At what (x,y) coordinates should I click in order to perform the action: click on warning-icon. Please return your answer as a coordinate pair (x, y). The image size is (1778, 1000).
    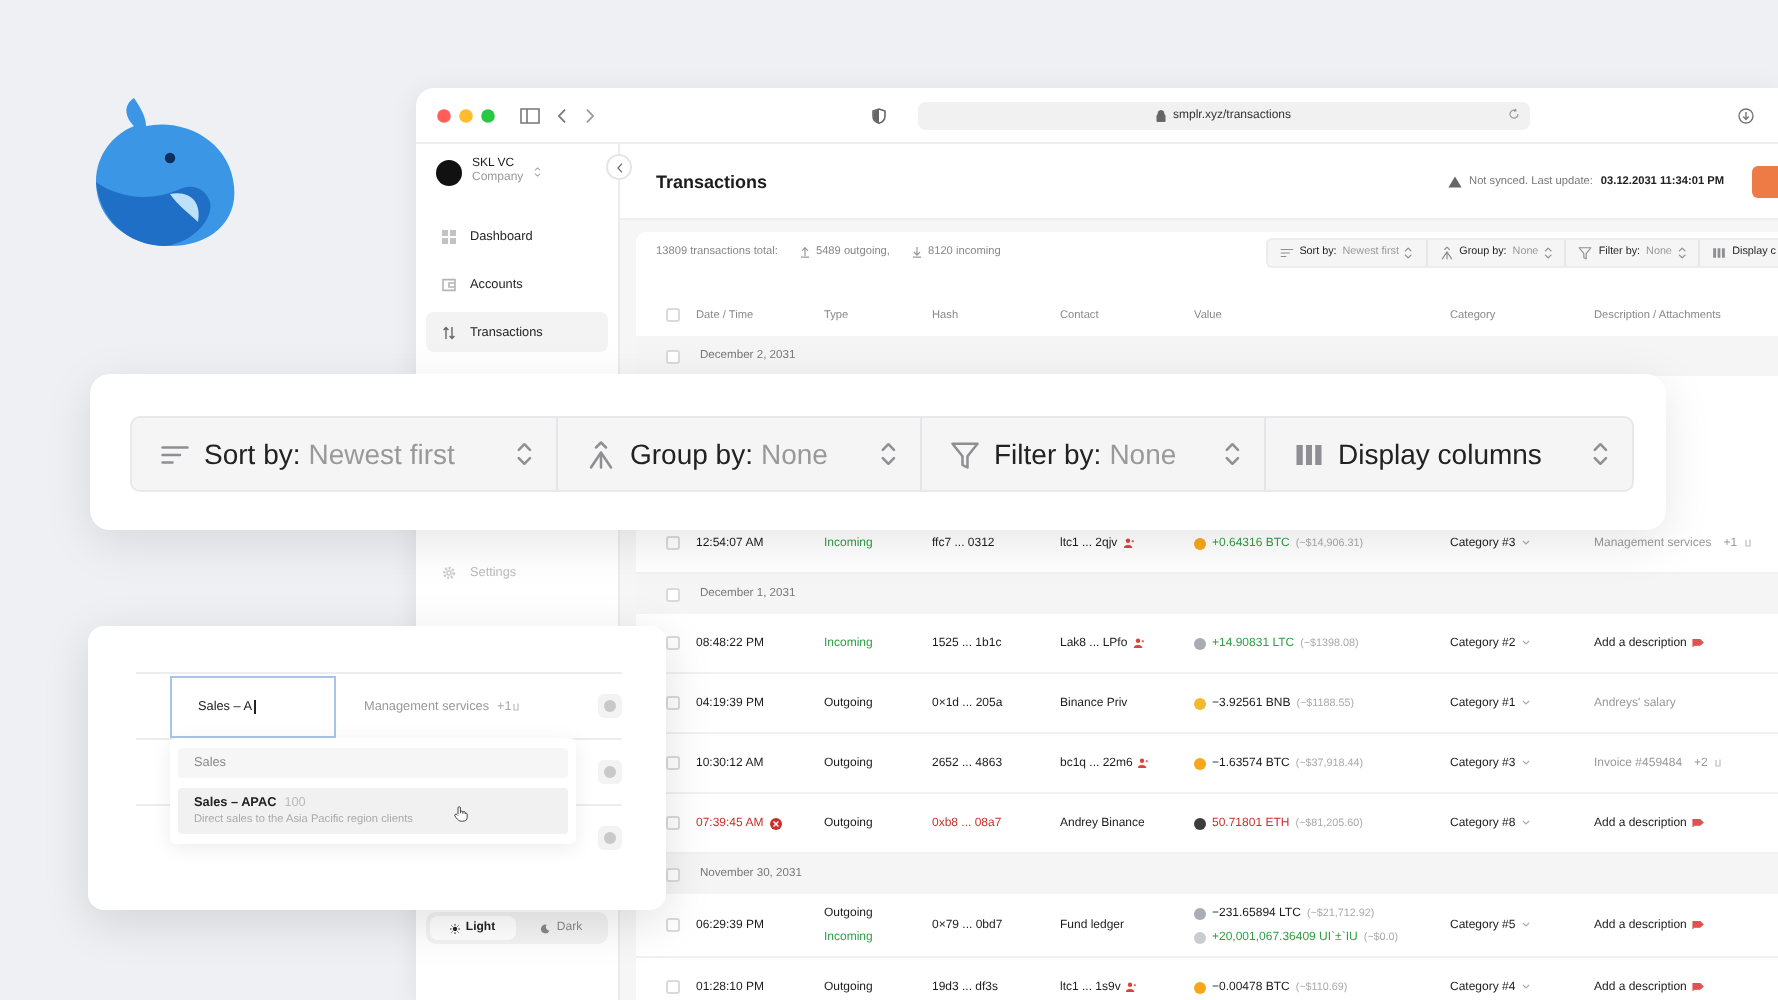
    Looking at the image, I should click on (1454, 181).